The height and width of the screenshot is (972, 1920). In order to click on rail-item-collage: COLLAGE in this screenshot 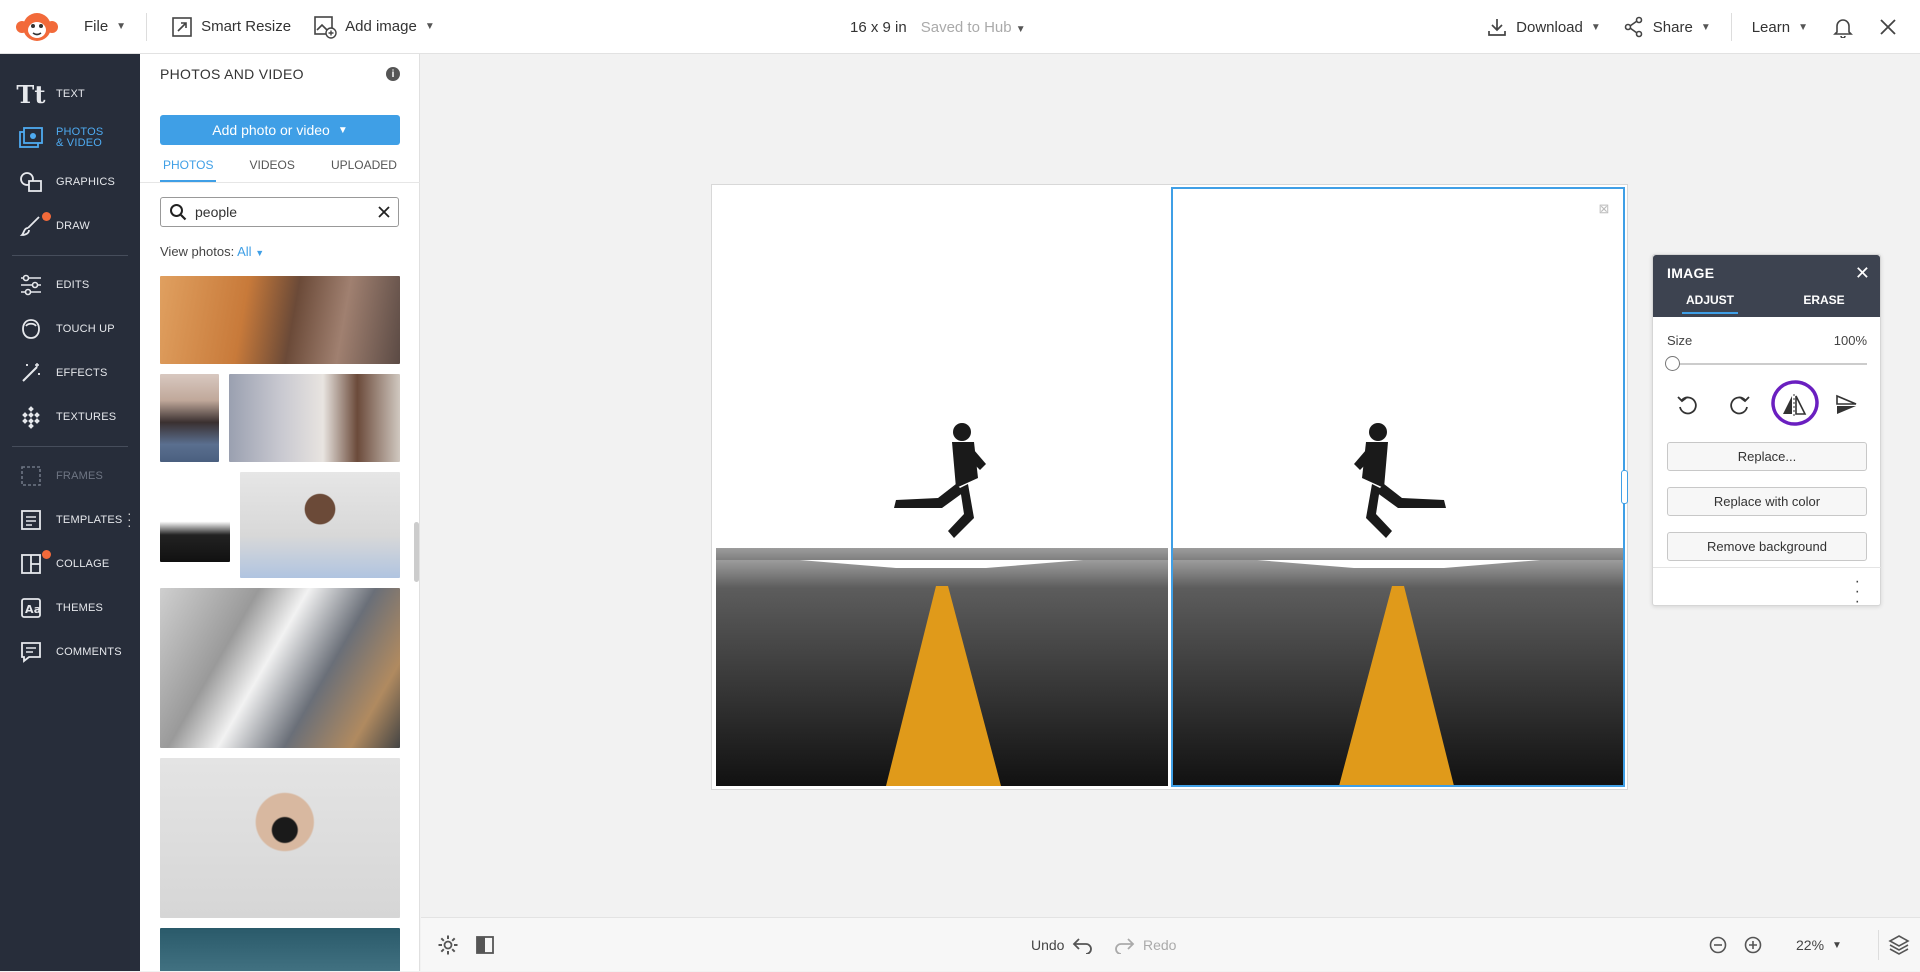, I will do `click(70, 564)`.